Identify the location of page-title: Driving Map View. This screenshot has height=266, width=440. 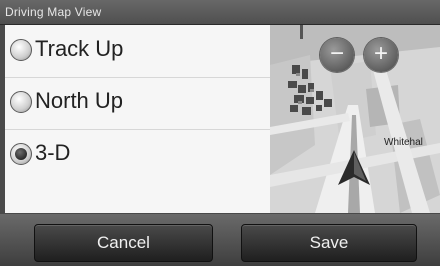
(53, 12).